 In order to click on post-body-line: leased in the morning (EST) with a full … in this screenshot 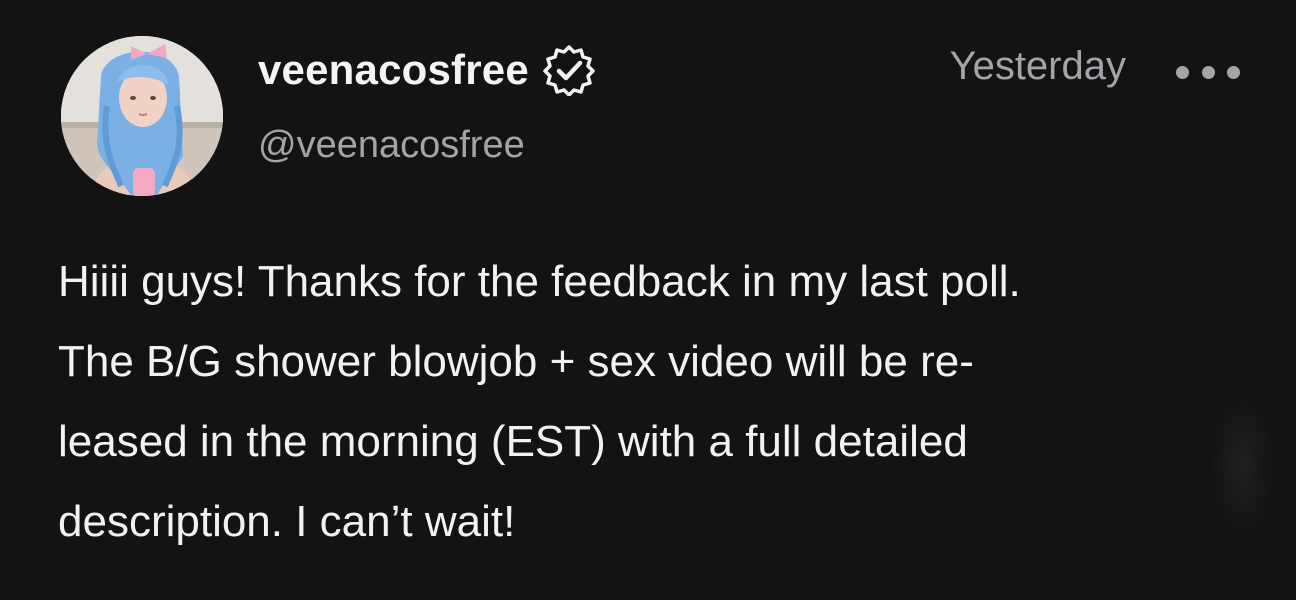, I will do `click(513, 441)`.